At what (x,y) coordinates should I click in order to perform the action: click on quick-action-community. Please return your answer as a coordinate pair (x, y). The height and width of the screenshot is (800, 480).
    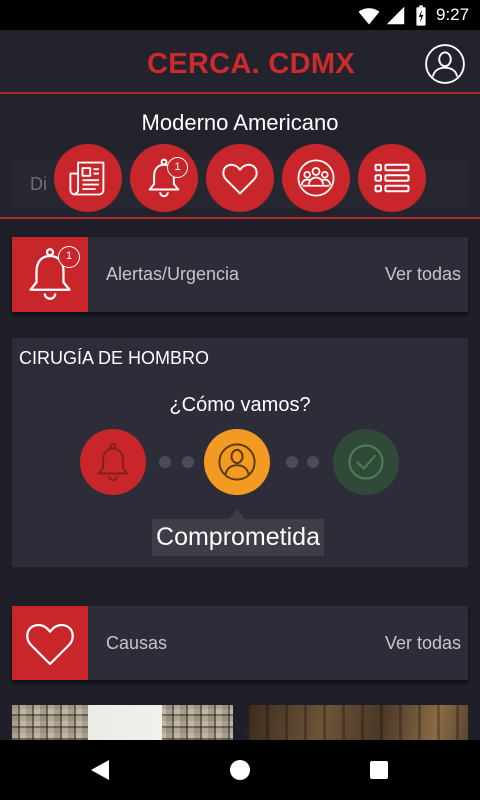
    Looking at the image, I should click on (316, 178).